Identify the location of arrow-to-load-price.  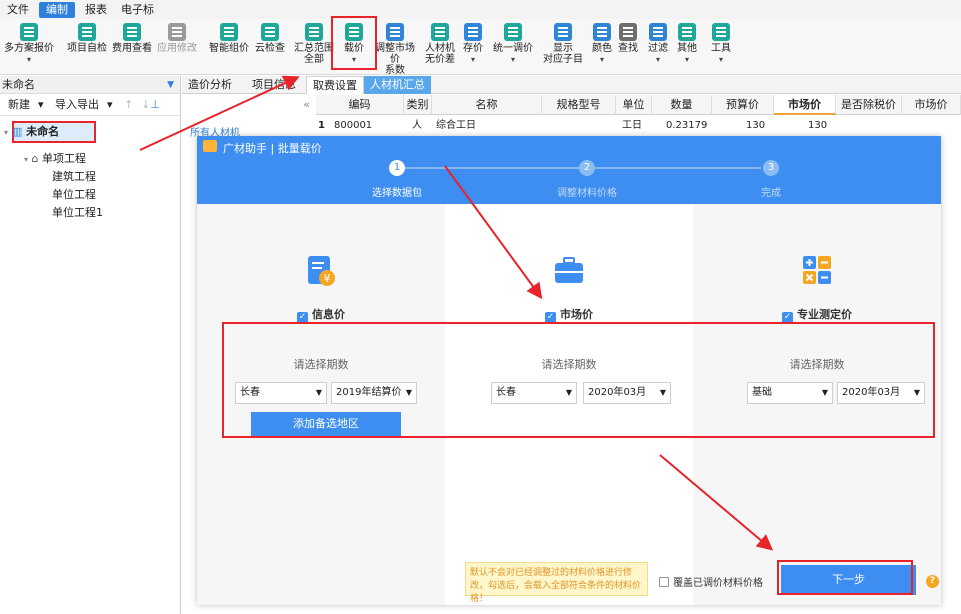
(219, 113).